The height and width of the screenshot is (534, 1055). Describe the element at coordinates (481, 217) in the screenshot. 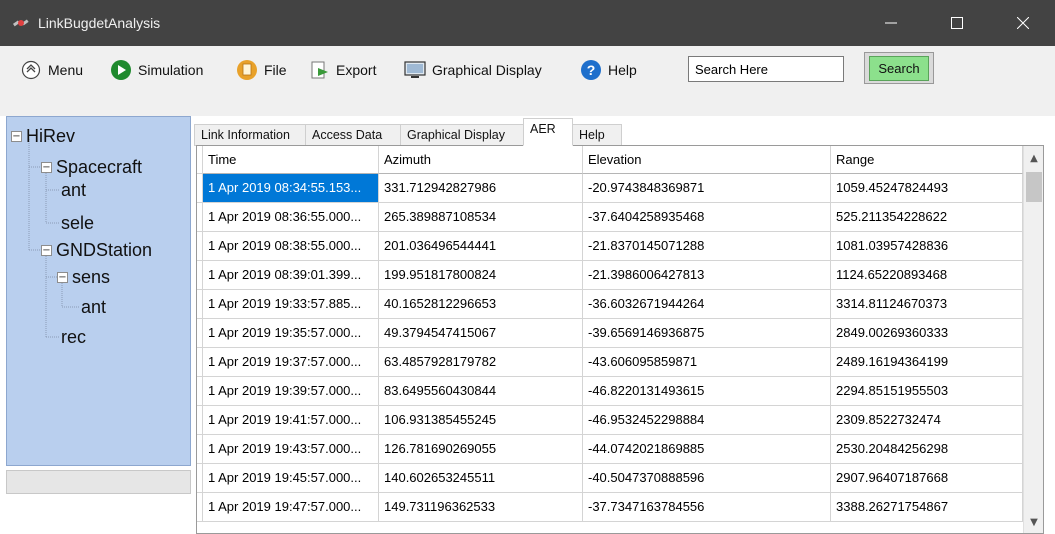

I see `cell-azimuth: 265.389887108534` at that location.